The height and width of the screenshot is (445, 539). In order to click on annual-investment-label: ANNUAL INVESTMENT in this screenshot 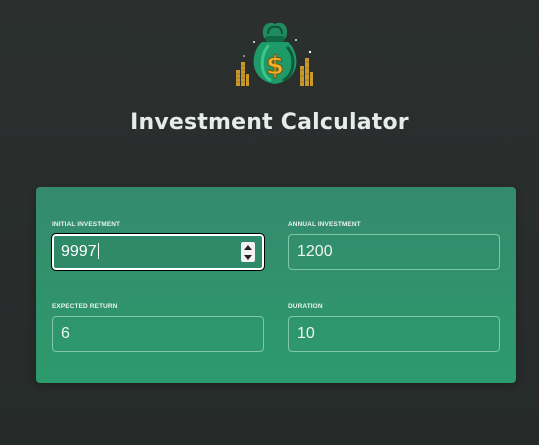, I will do `click(324, 224)`.